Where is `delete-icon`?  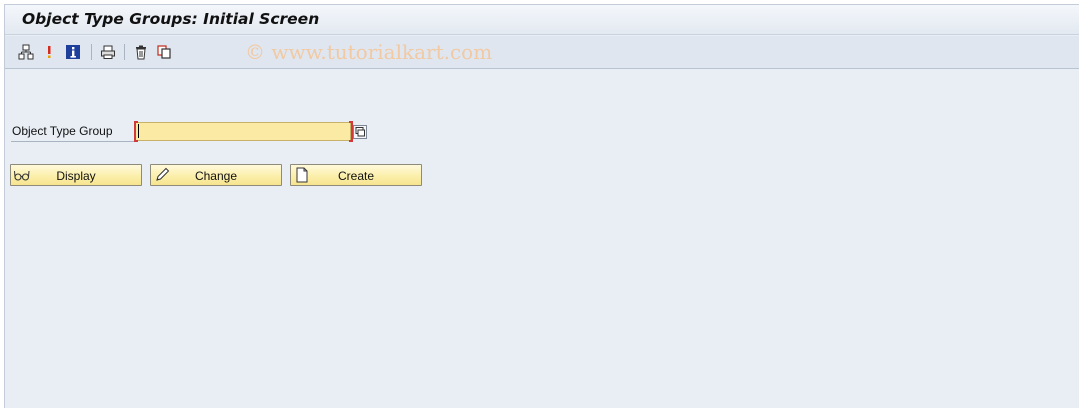
delete-icon is located at coordinates (141, 52).